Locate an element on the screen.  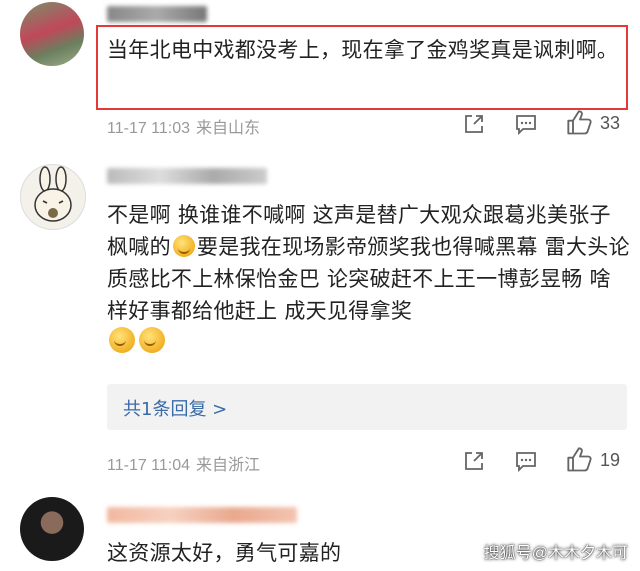
replies-link: 共1条回复 > is located at coordinates (175, 408).